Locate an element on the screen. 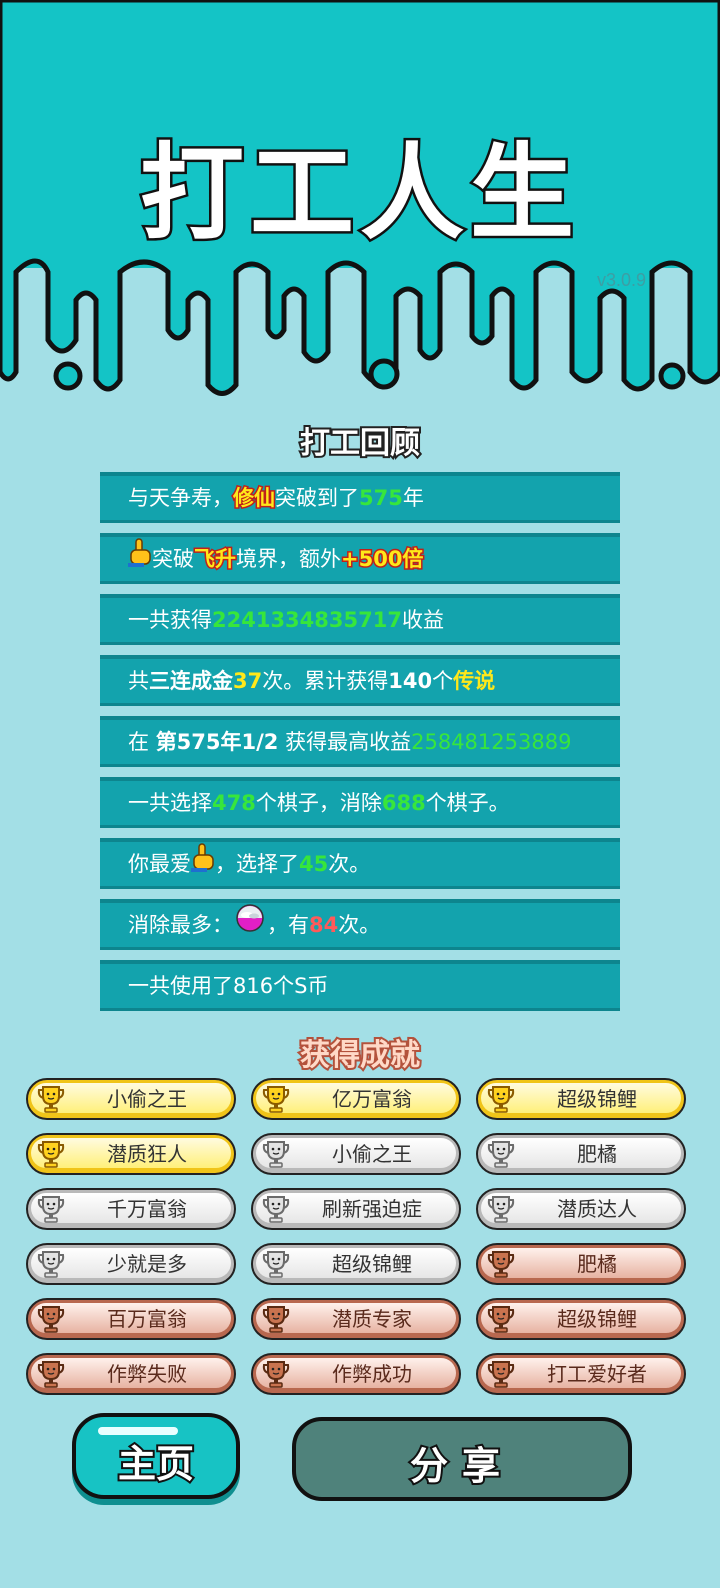 This screenshot has height=1588, width=720. review-row-ascend: 突破飞升境界，额外+500倍 is located at coordinates (360, 558).